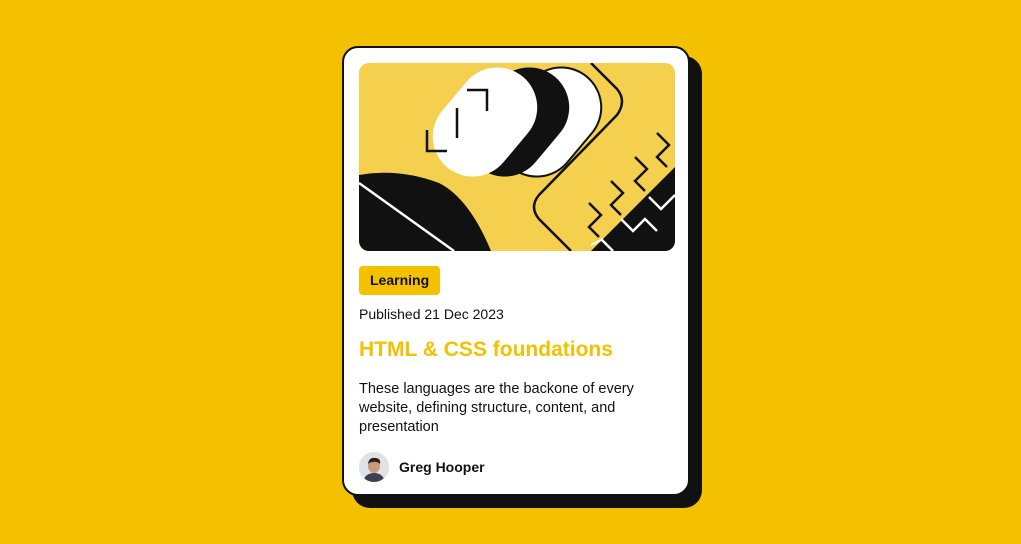 This screenshot has width=1021, height=544. I want to click on author-name: Greg Hooper, so click(442, 467).